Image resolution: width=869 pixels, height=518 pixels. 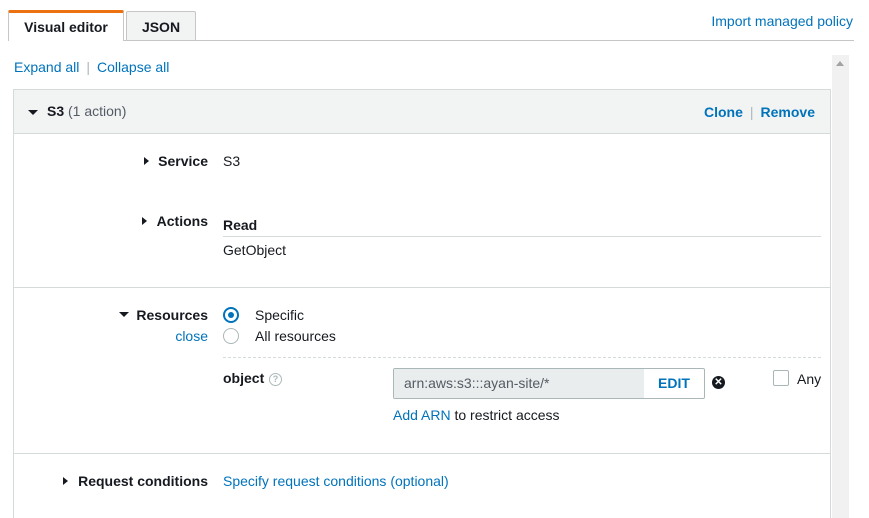 What do you see at coordinates (674, 383) in the screenshot?
I see `edit-arn-button: EDIT` at bounding box center [674, 383].